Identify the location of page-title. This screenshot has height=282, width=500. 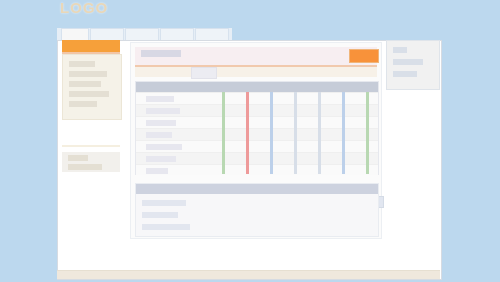
(161, 53).